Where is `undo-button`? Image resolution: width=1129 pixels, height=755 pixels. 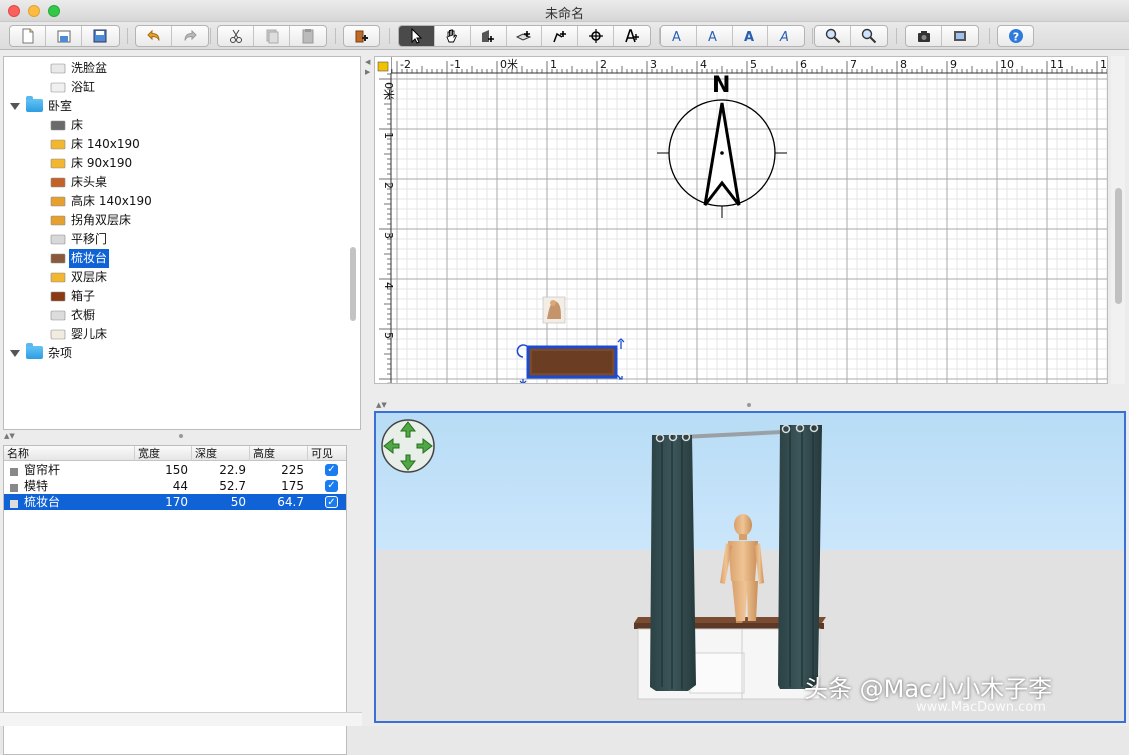 undo-button is located at coordinates (154, 36).